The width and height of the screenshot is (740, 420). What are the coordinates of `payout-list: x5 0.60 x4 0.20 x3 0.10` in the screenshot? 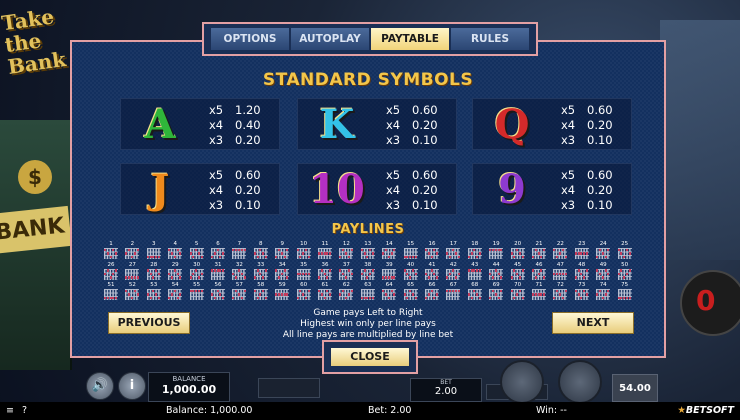 It's located at (412, 190).